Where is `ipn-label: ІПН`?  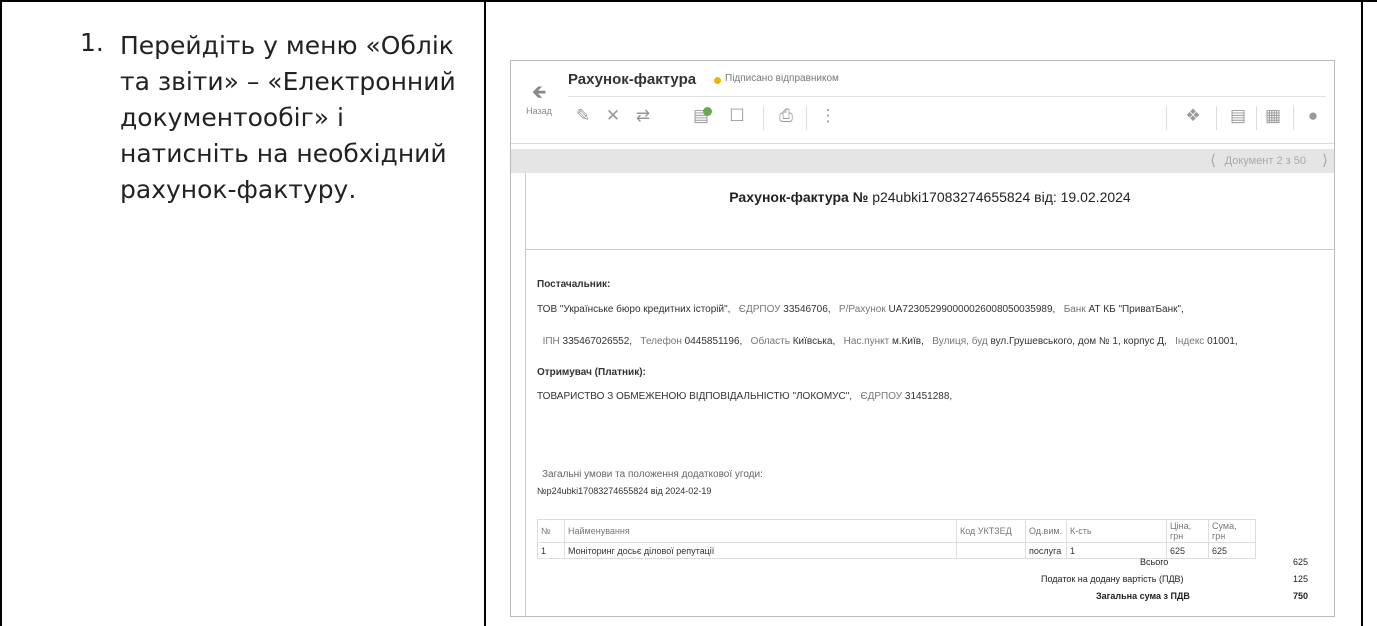 ipn-label: ІПН is located at coordinates (551, 341).